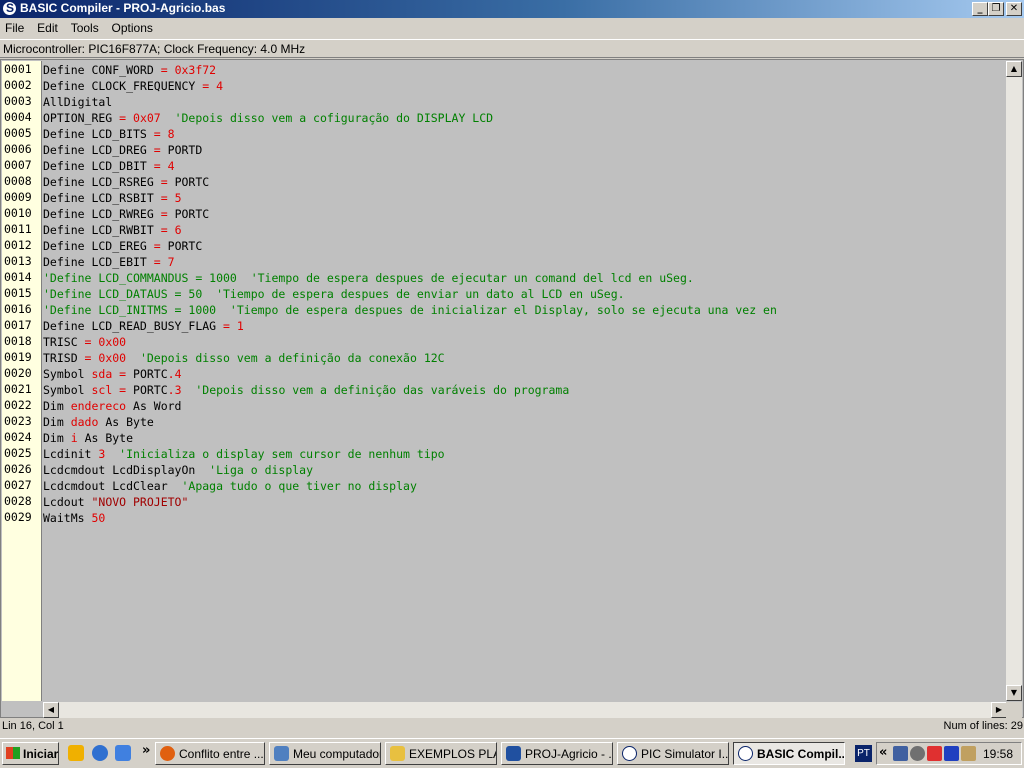 The width and height of the screenshot is (1024, 768). I want to click on code-token: PORTC, so click(192, 182).